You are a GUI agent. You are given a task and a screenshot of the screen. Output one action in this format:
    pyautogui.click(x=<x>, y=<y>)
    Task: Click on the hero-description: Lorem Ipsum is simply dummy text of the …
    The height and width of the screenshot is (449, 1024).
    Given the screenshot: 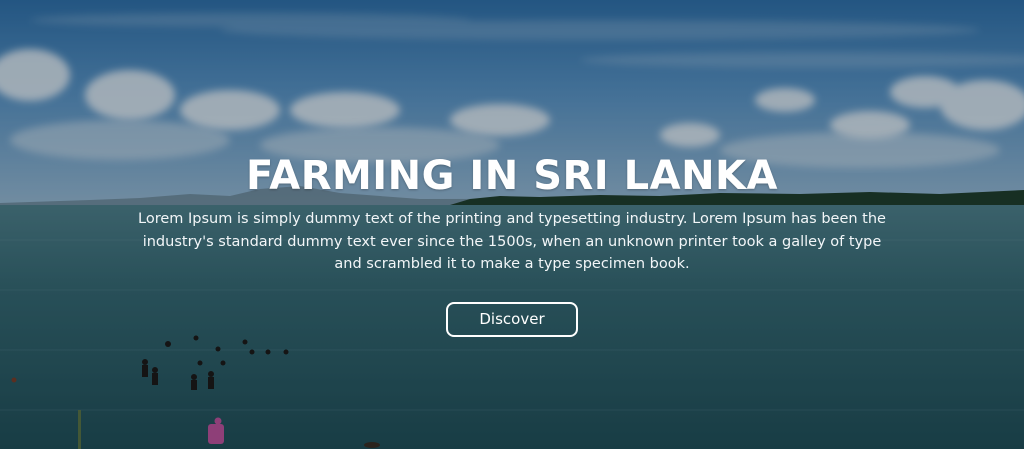 What is the action you would take?
    pyautogui.click(x=512, y=241)
    